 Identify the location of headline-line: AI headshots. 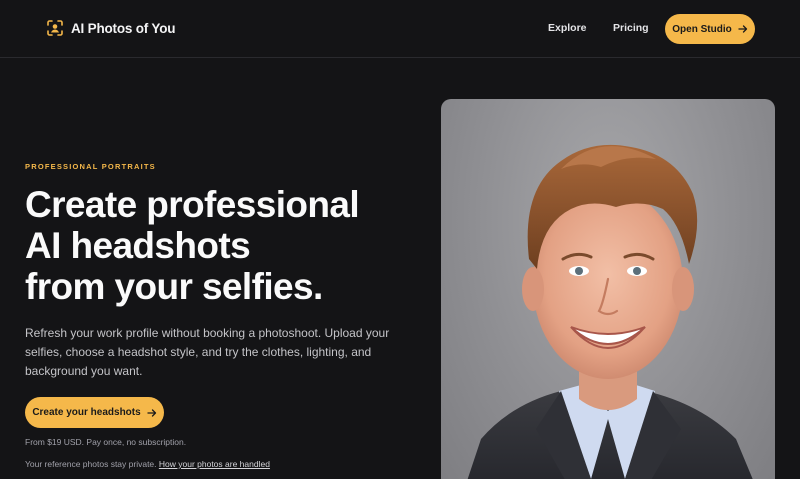
(138, 245).